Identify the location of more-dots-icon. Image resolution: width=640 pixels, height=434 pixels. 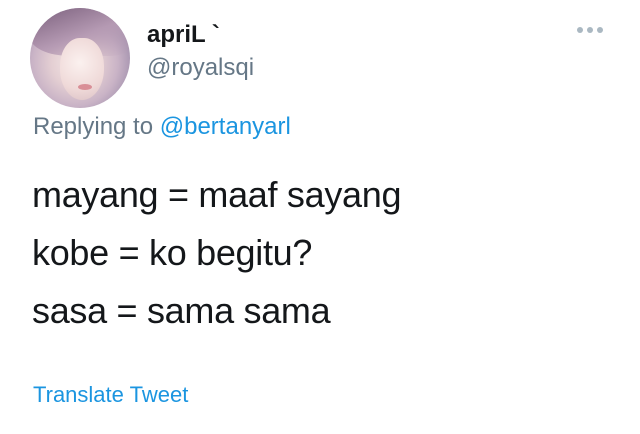
(590, 30).